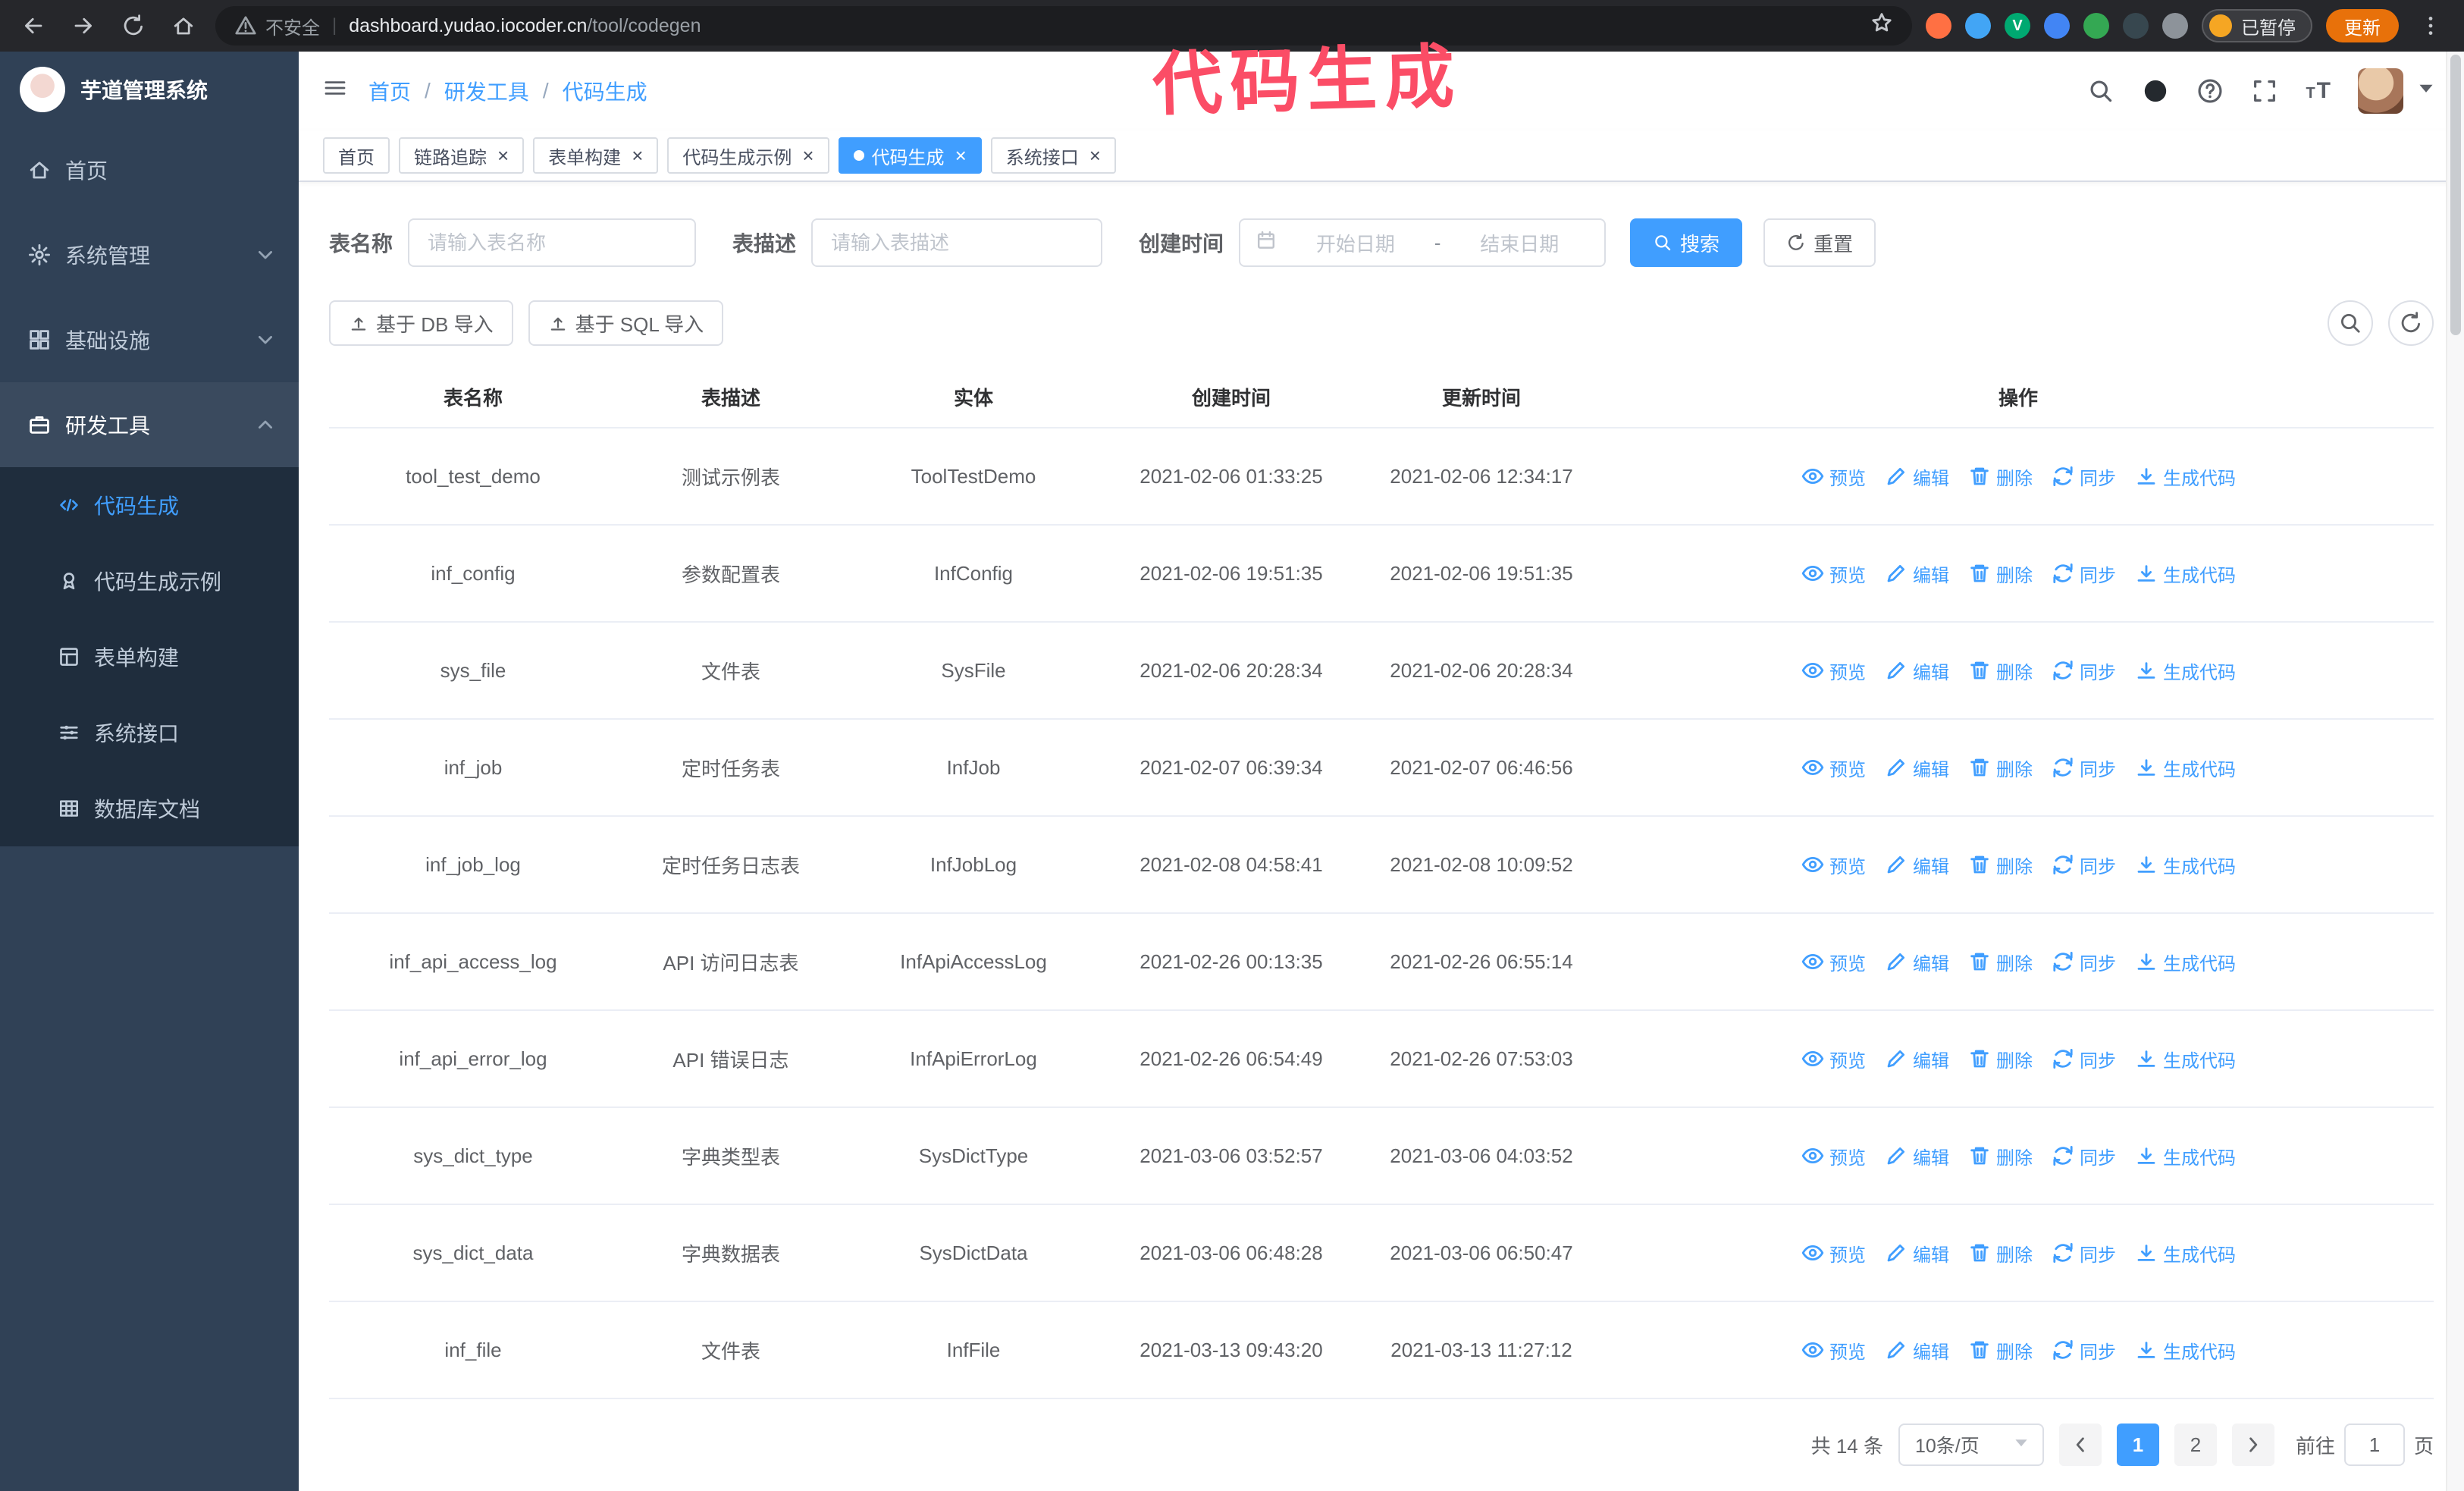  Describe the element at coordinates (133, 26) in the screenshot. I see `reload-button` at that location.